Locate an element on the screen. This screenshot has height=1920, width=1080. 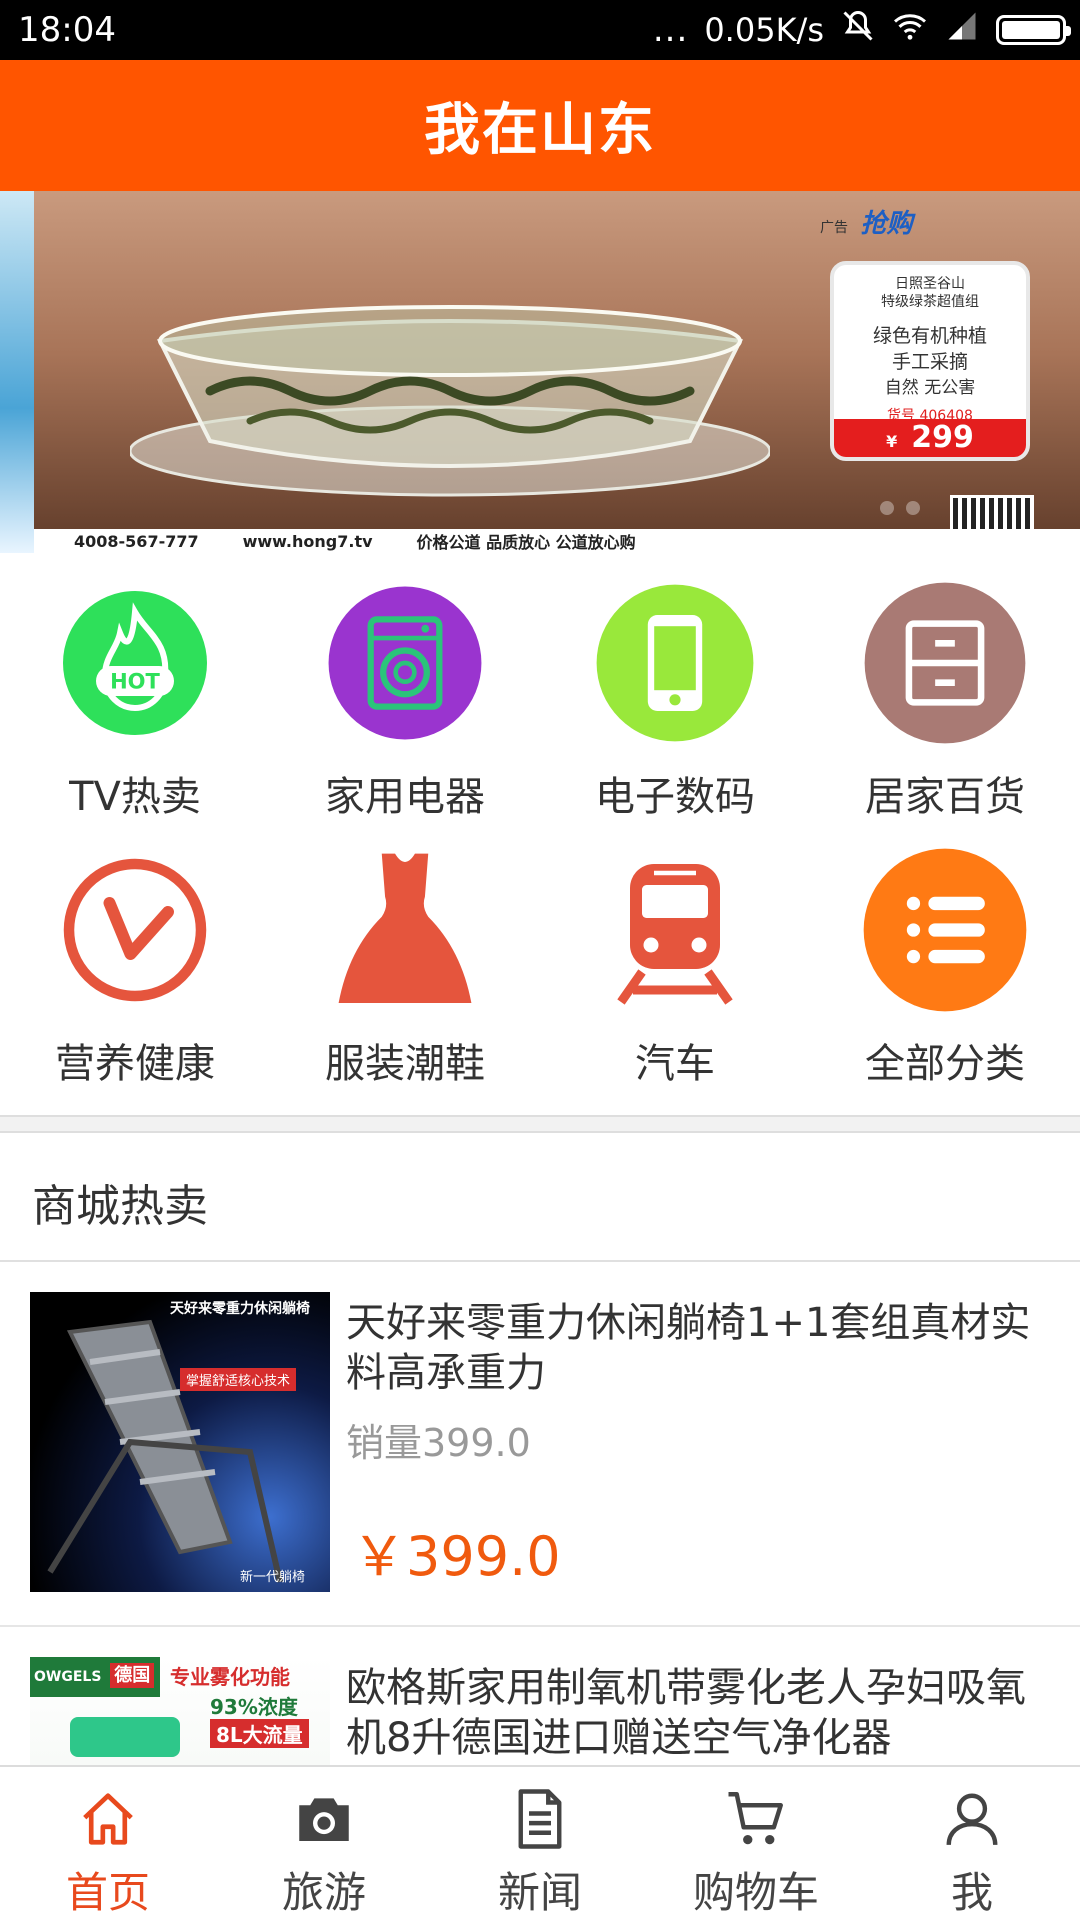
category-label: 营养健康 is located at coordinates (135, 1064).